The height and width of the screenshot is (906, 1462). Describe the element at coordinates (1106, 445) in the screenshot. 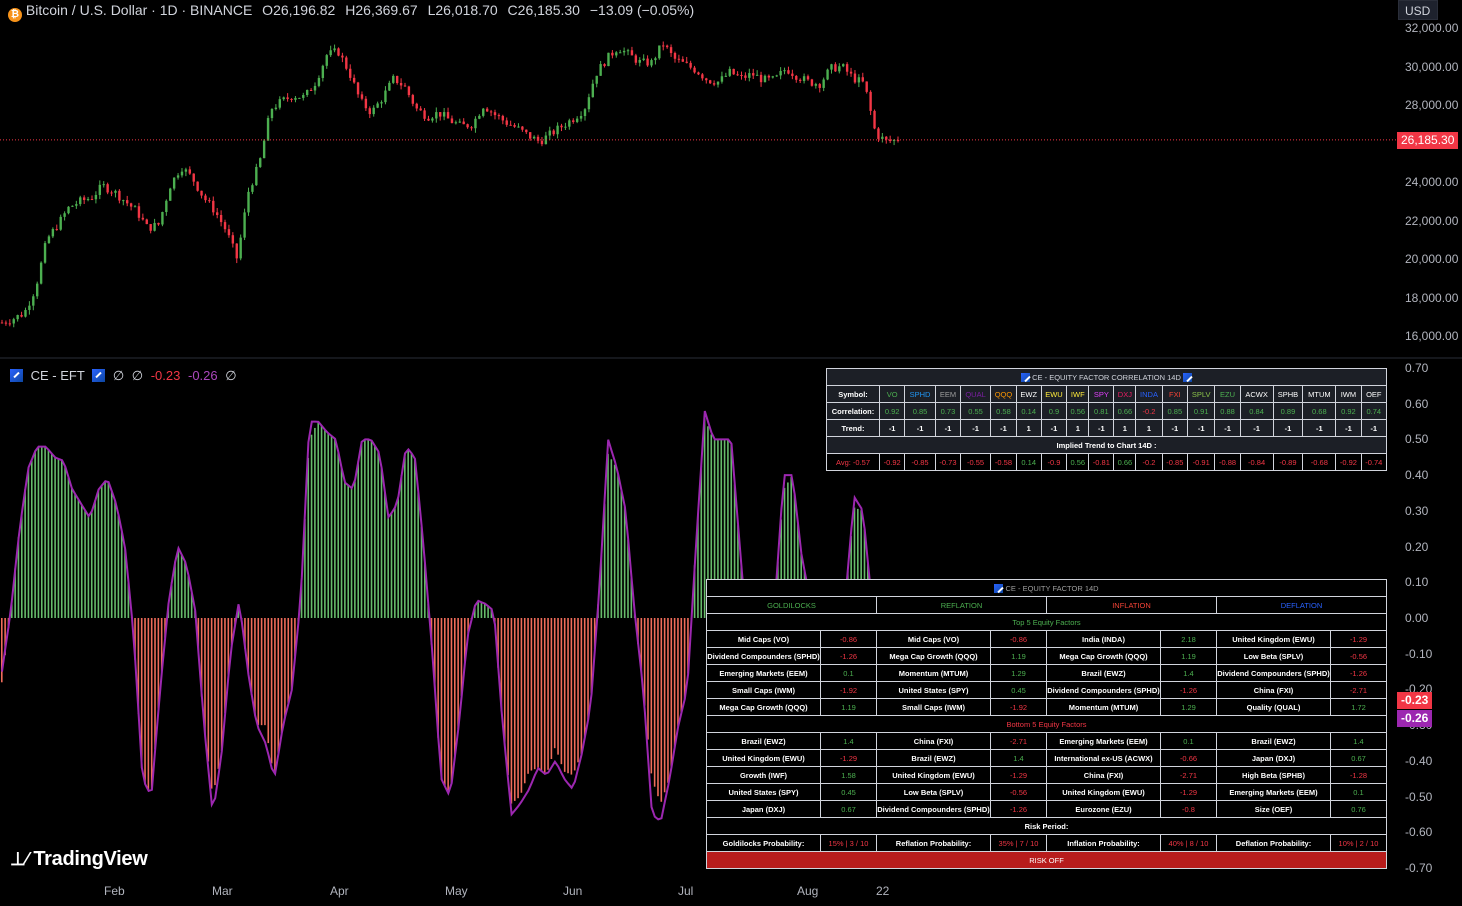

I see `implied-label: Implied Trend to Chart 14D :` at that location.